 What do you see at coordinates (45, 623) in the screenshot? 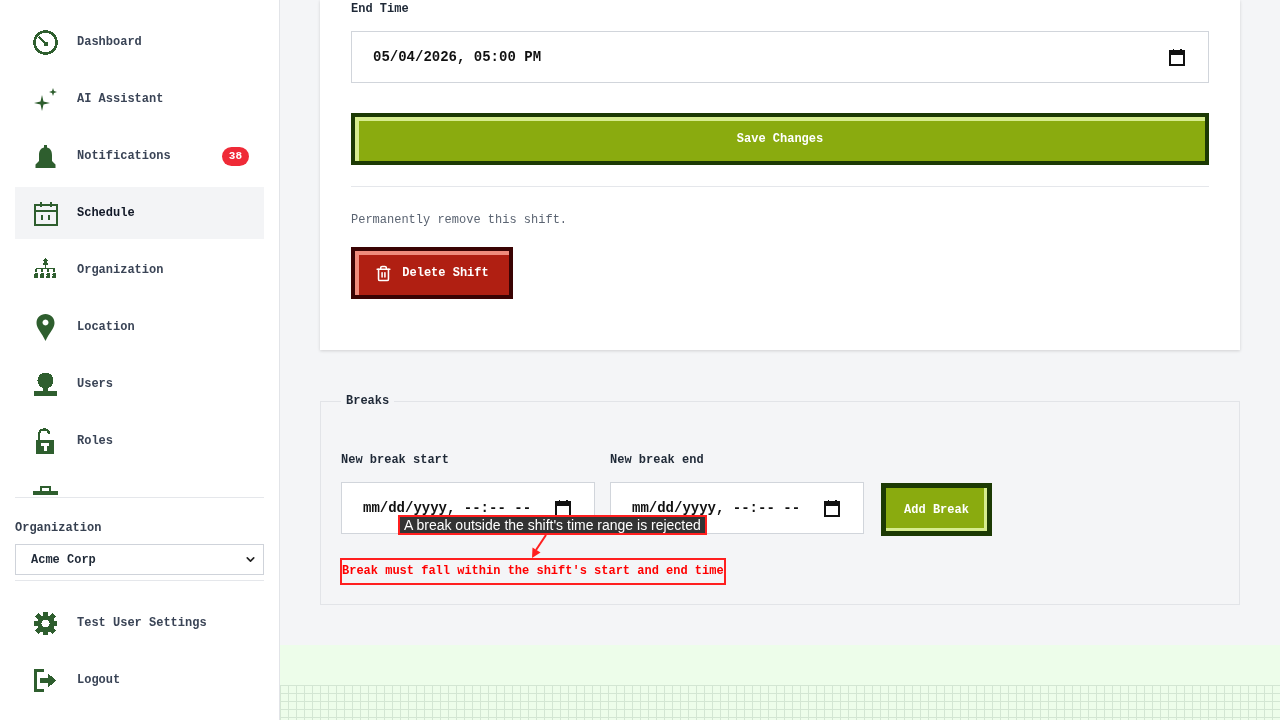
I see `settings-icon` at bounding box center [45, 623].